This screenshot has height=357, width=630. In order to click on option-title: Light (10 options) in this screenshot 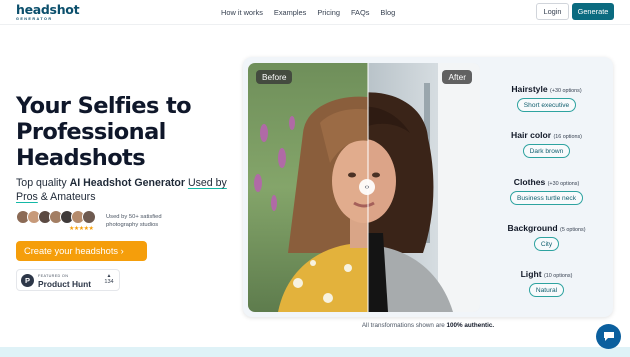, I will do `click(546, 274)`.